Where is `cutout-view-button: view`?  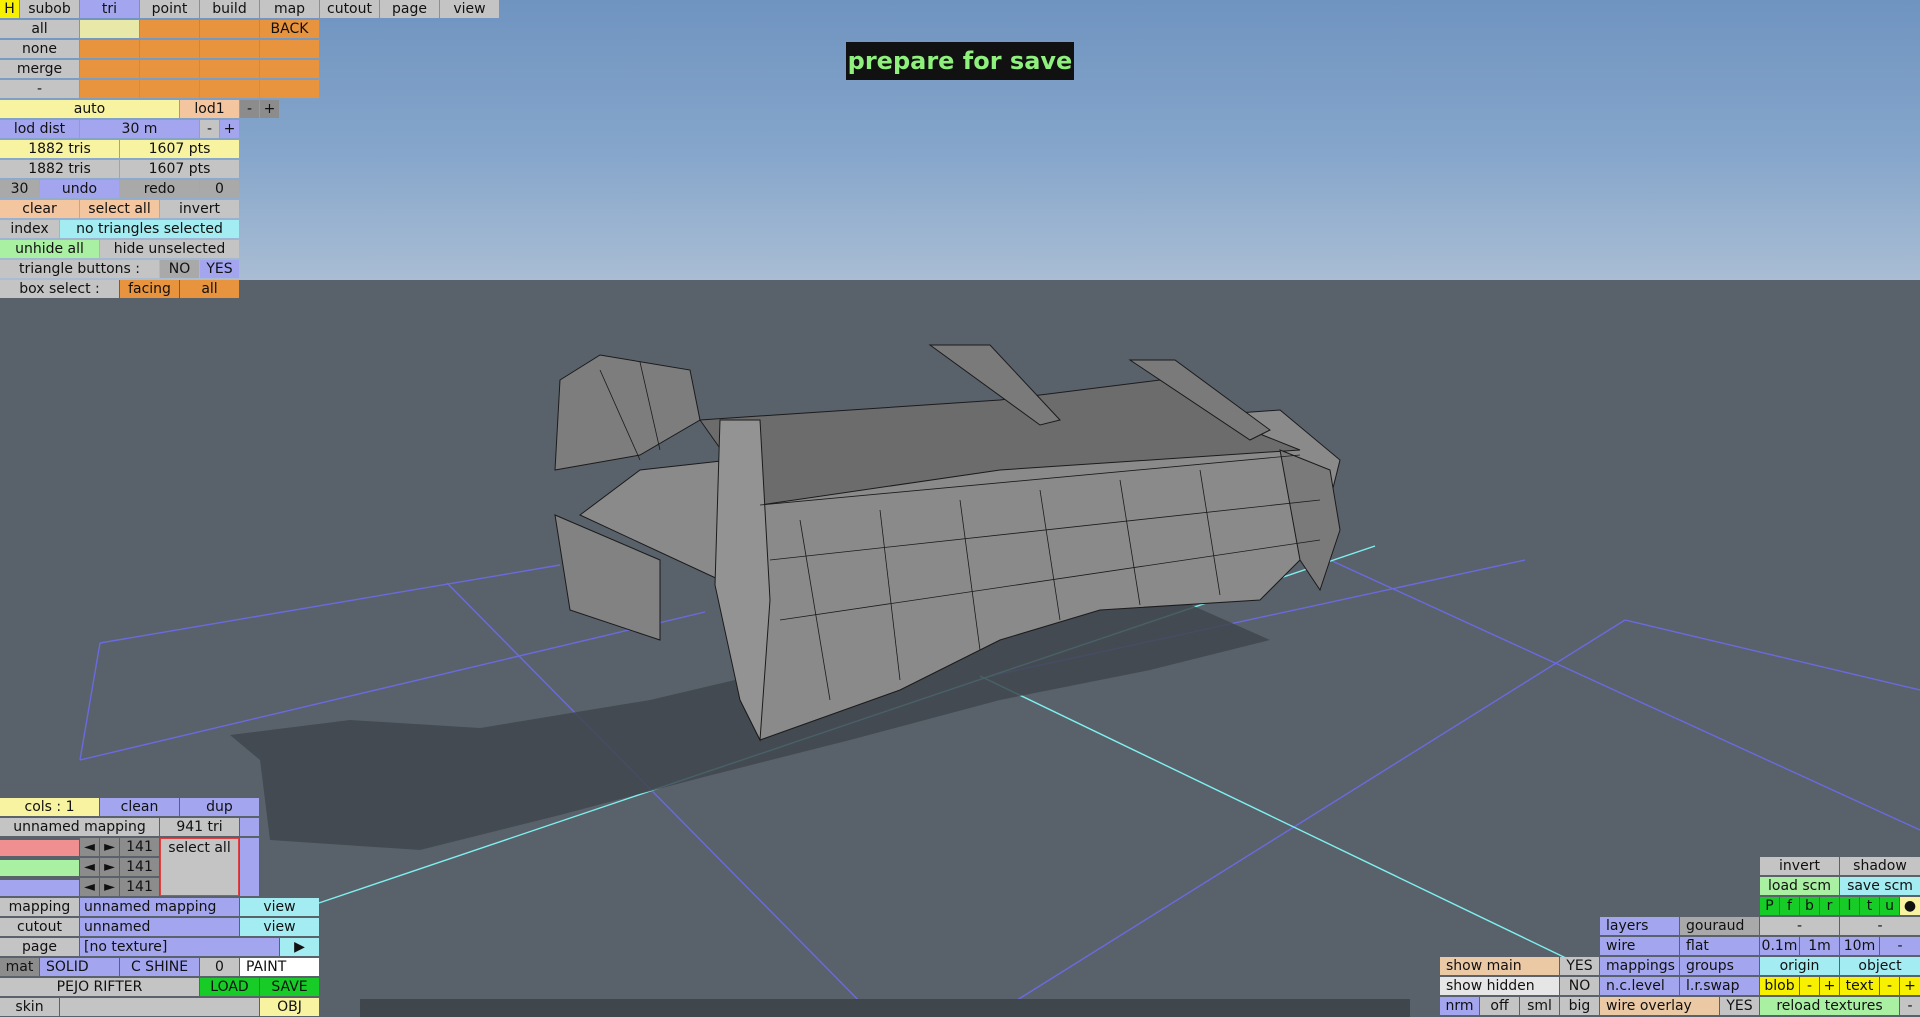 cutout-view-button: view is located at coordinates (279, 927).